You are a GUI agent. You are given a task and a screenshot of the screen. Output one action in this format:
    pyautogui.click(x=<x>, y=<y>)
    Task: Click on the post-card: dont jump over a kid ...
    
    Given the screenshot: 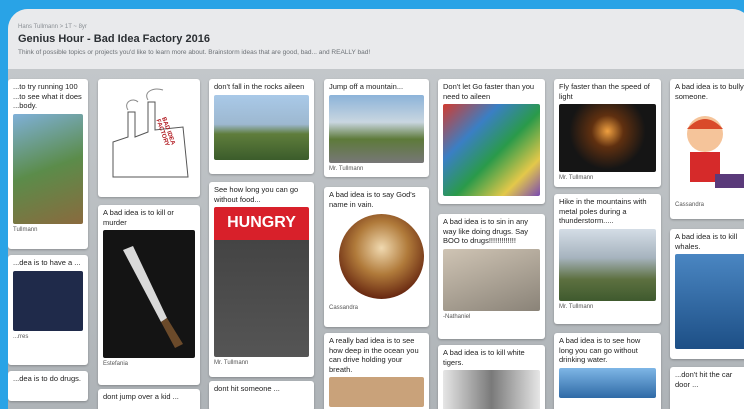 What is the action you would take?
    pyautogui.click(x=149, y=399)
    